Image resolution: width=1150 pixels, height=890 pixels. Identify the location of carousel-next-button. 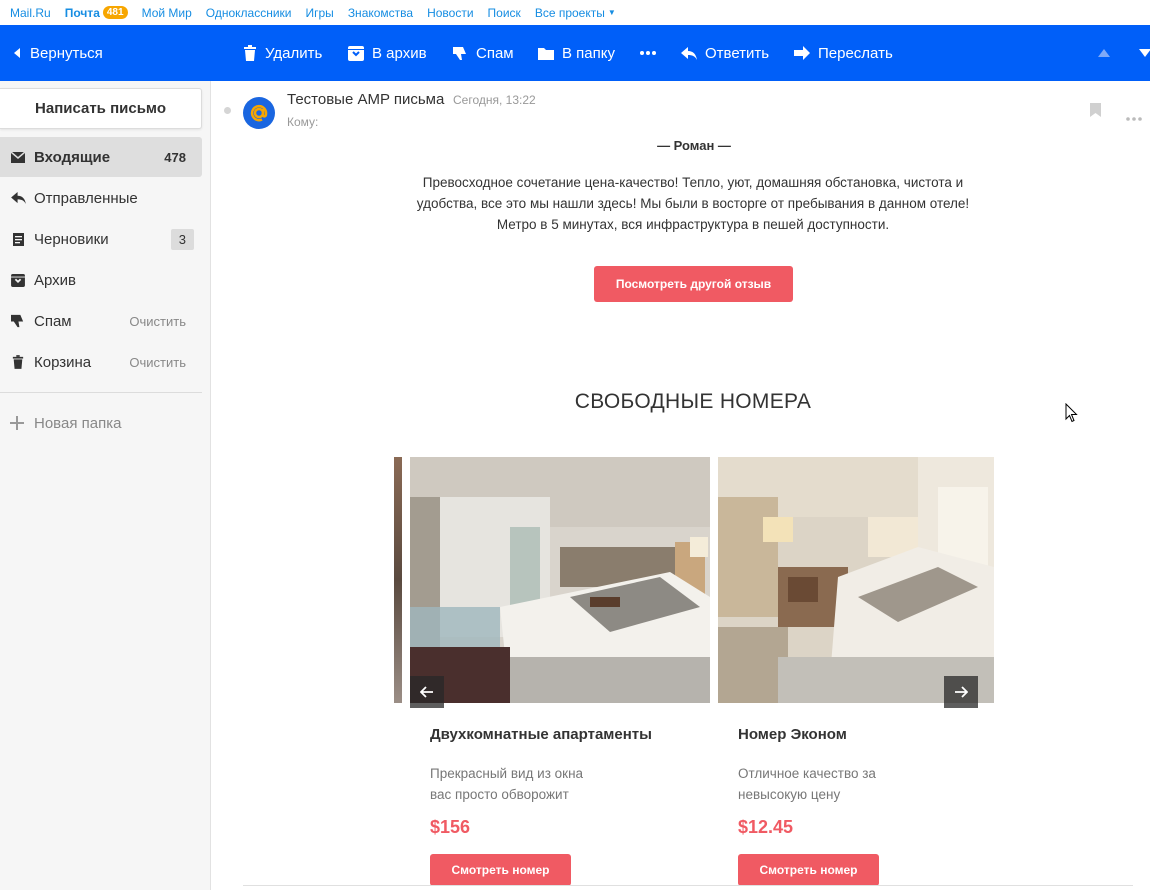
(961, 692).